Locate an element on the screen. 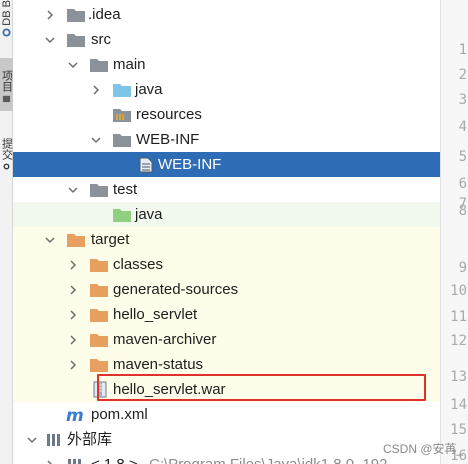 The height and width of the screenshot is (464, 468). tree-row-target: target is located at coordinates (226, 239).